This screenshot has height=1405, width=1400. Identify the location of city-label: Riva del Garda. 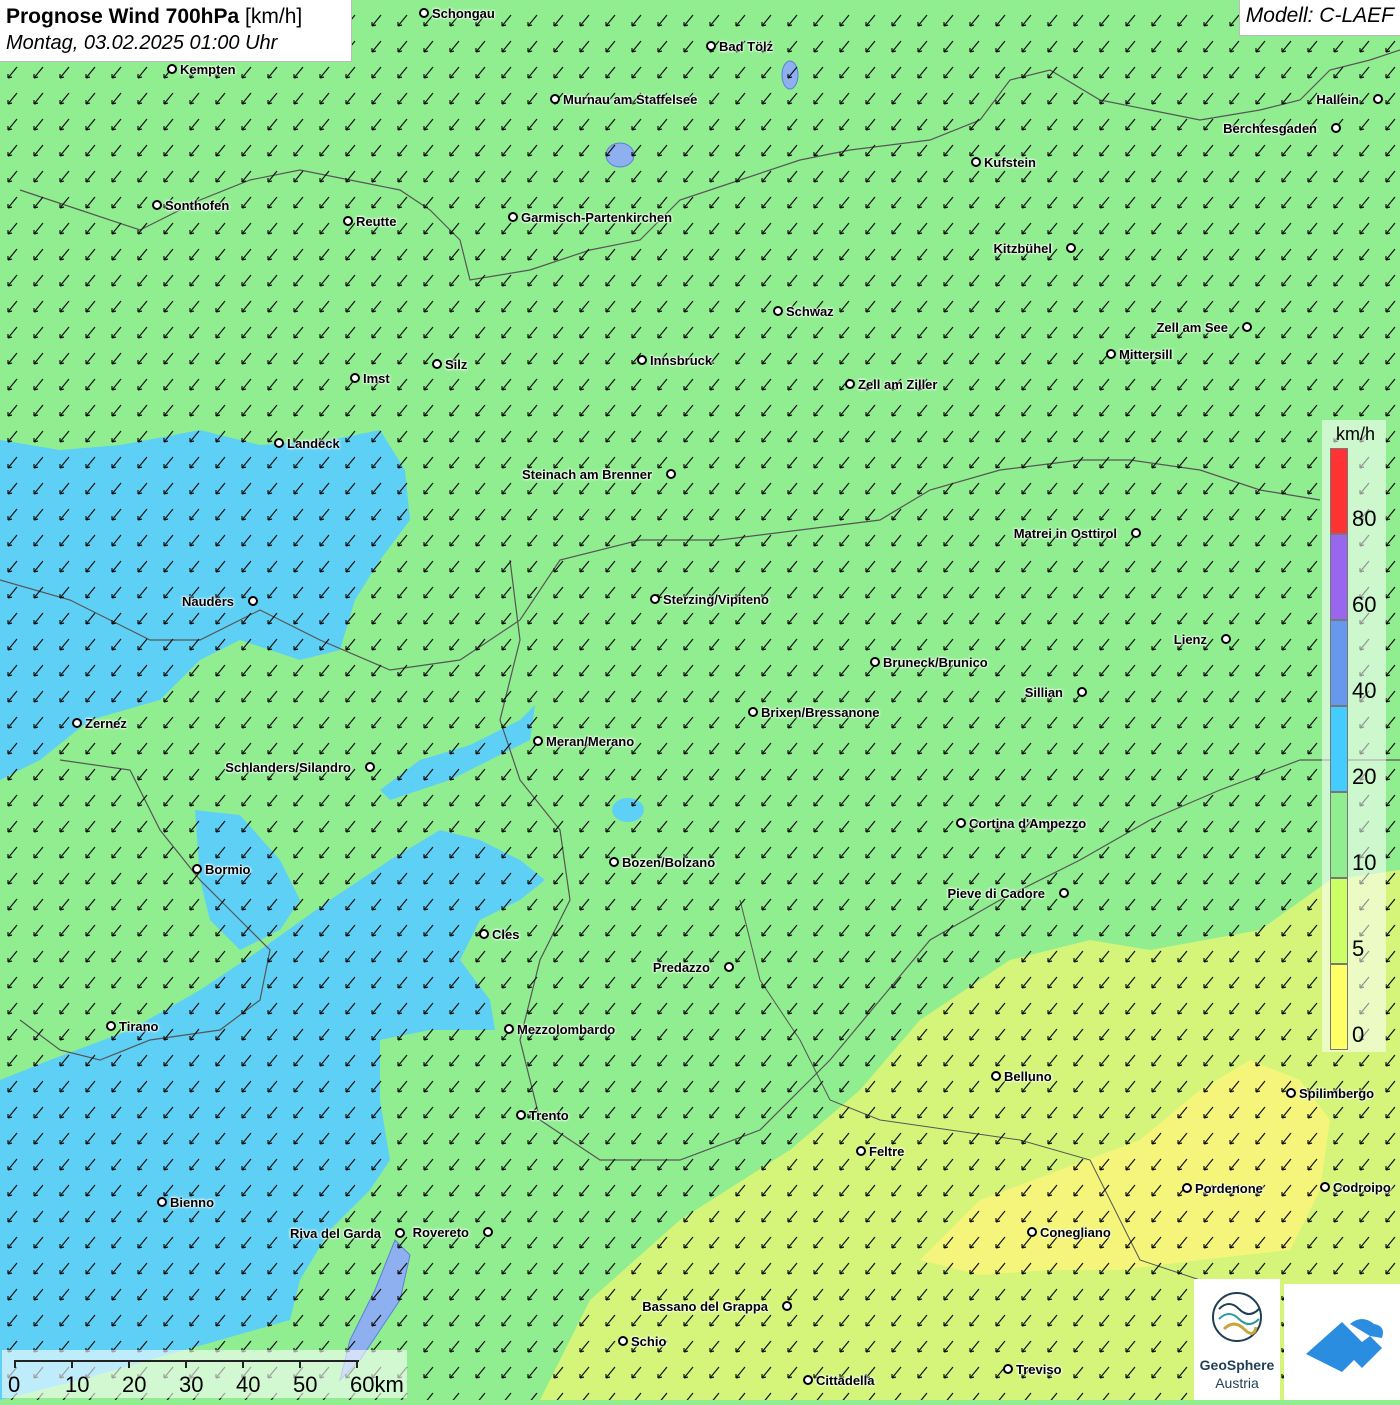
(335, 1233).